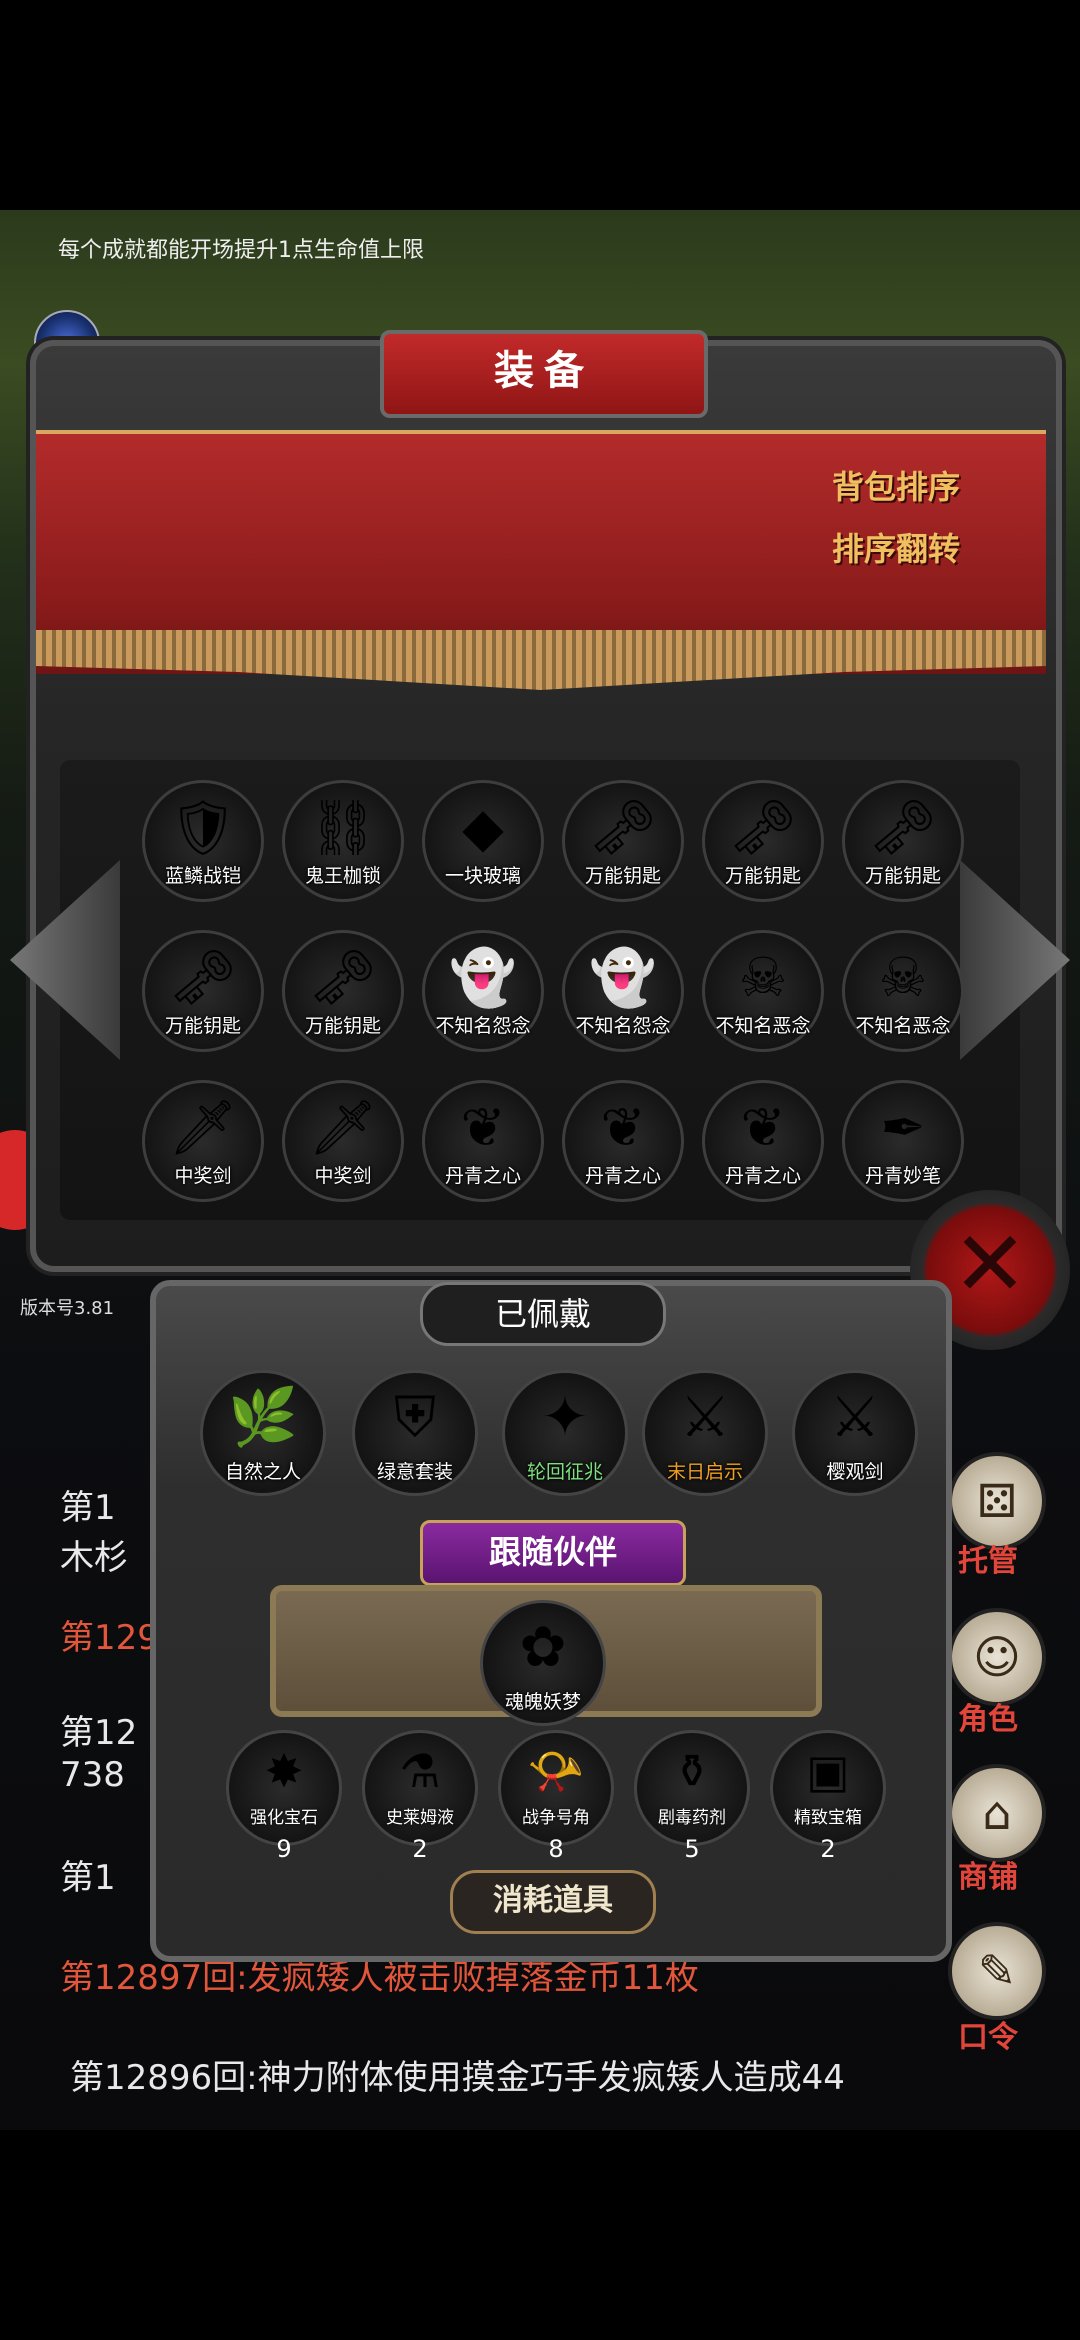 Image resolution: width=1080 pixels, height=2340 pixels. I want to click on ghost-icon: 👻, so click(623, 977).